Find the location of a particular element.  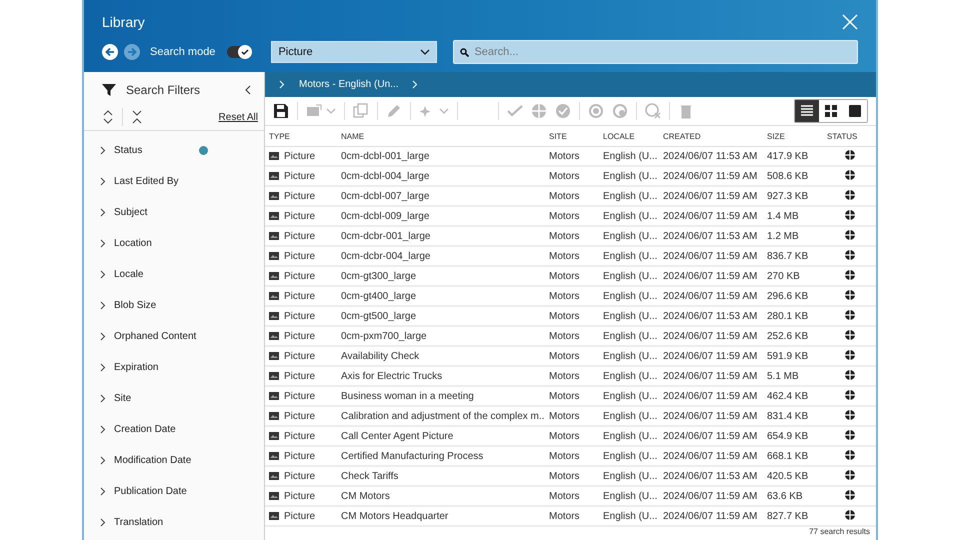

filter-item: Blob Size is located at coordinates (135, 305).